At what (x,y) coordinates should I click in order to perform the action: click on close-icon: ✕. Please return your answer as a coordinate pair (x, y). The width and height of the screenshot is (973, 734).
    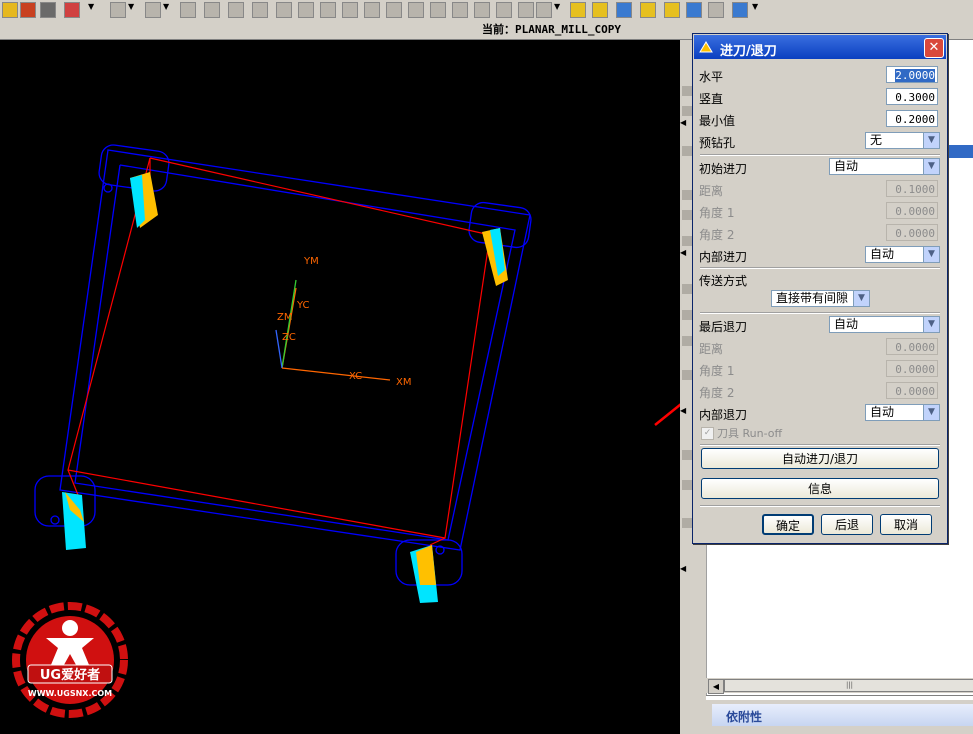
    Looking at the image, I should click on (934, 48).